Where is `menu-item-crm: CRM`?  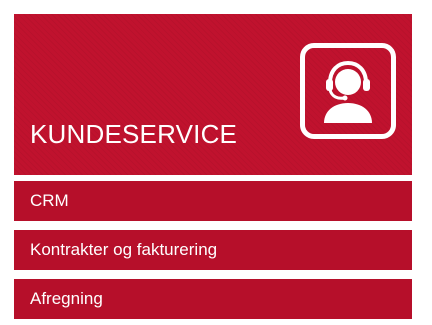 menu-item-crm: CRM is located at coordinates (213, 201).